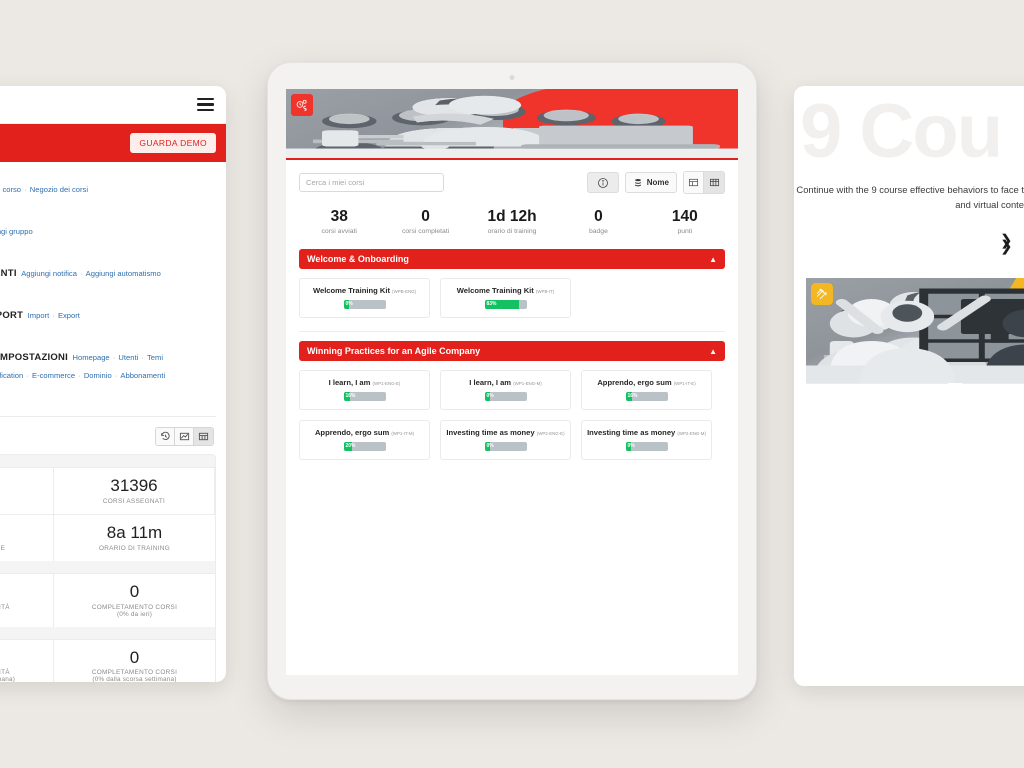 The image size is (1024, 768). What do you see at coordinates (39, 315) in the screenshot?
I see `admin-link: Import` at bounding box center [39, 315].